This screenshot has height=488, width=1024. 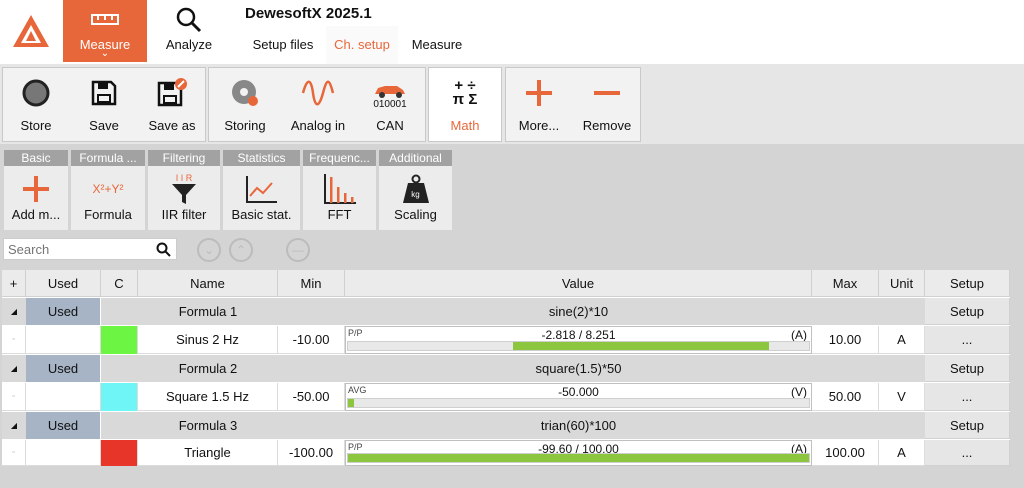 I want to click on scaling-button: kg Scaling, so click(x=415, y=198).